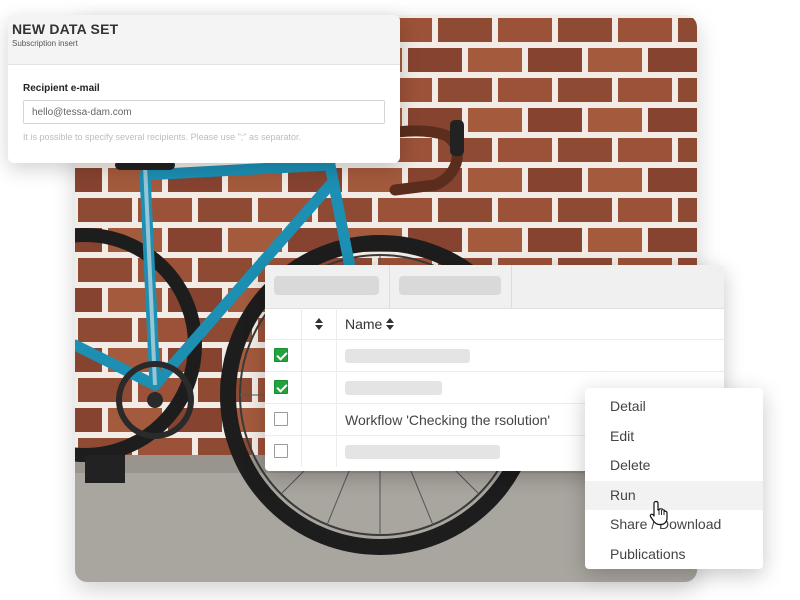 This screenshot has width=800, height=600. Describe the element at coordinates (283, 323) in the screenshot. I see `header-select-cell` at that location.